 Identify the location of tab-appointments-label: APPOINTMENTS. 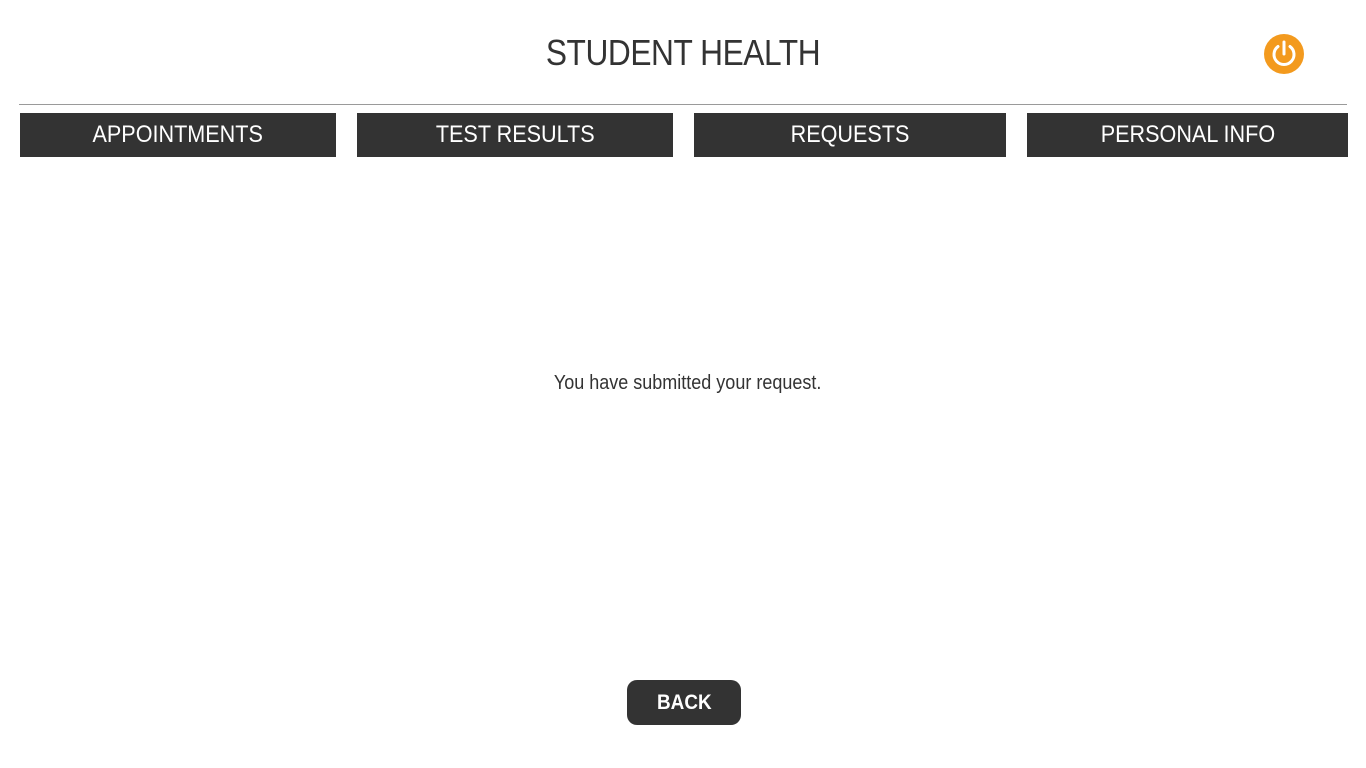
(178, 134).